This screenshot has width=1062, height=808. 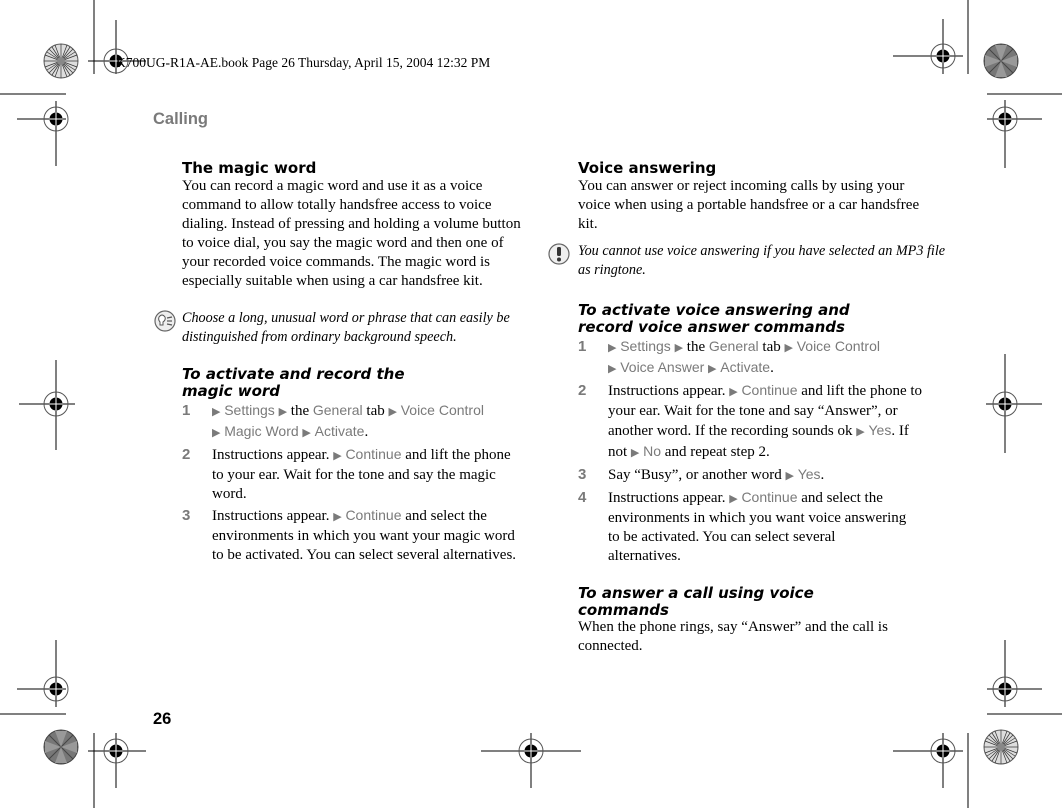 What do you see at coordinates (165, 321) in the screenshot?
I see `tip-lightbulb-icon` at bounding box center [165, 321].